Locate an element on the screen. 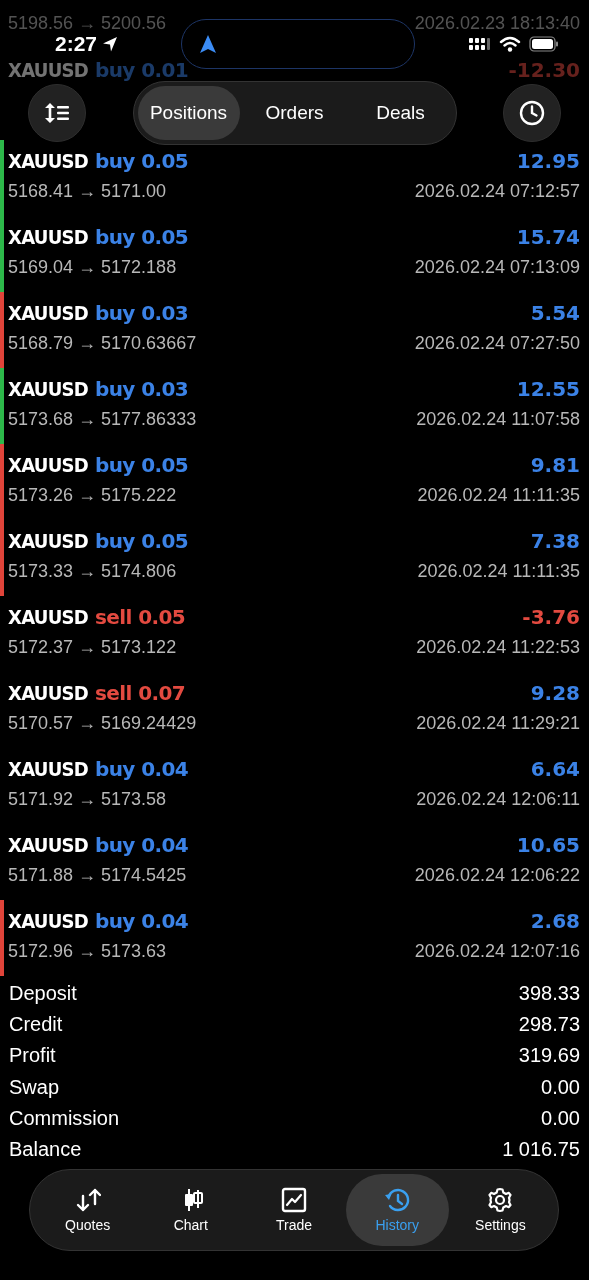 The width and height of the screenshot is (589, 1280). deal-time: 2026.02.24 12:06:11 is located at coordinates (498, 799).